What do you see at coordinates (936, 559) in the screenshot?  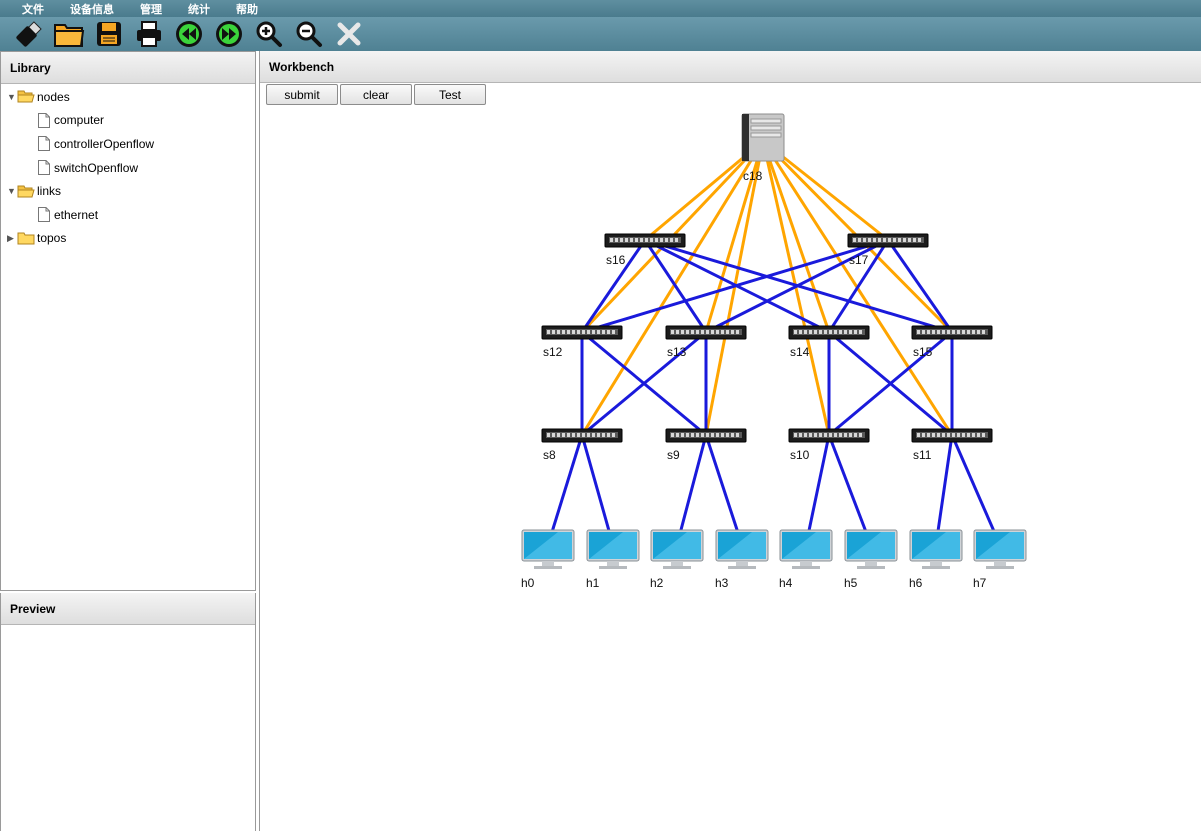 I see `host-h6: h6` at bounding box center [936, 559].